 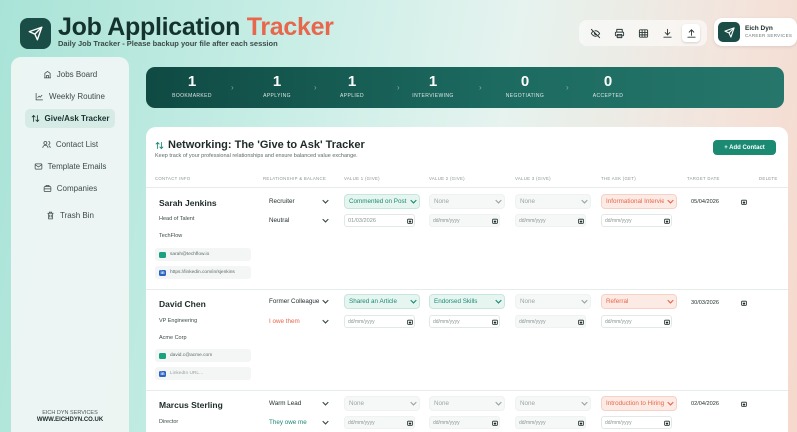 I want to click on relationship-select: Former Colleague, so click(x=298, y=301).